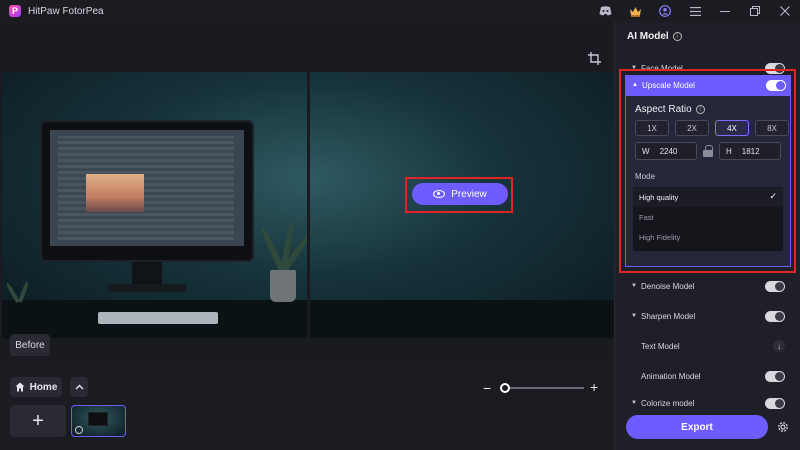 The height and width of the screenshot is (450, 800). What do you see at coordinates (725, 11) in the screenshot?
I see `minimize-icon` at bounding box center [725, 11].